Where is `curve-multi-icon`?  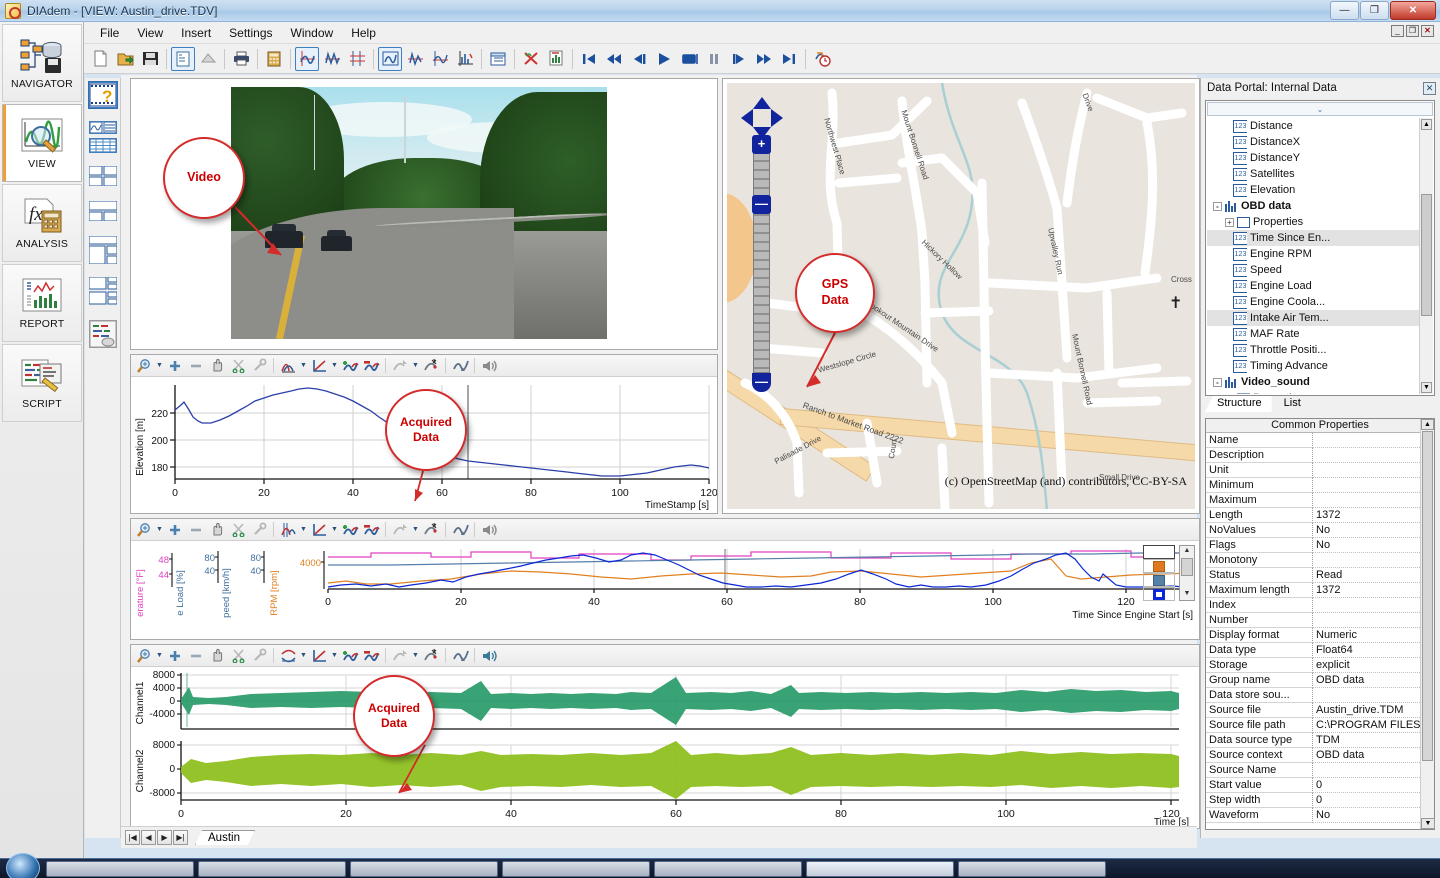 curve-multi-icon is located at coordinates (332, 59).